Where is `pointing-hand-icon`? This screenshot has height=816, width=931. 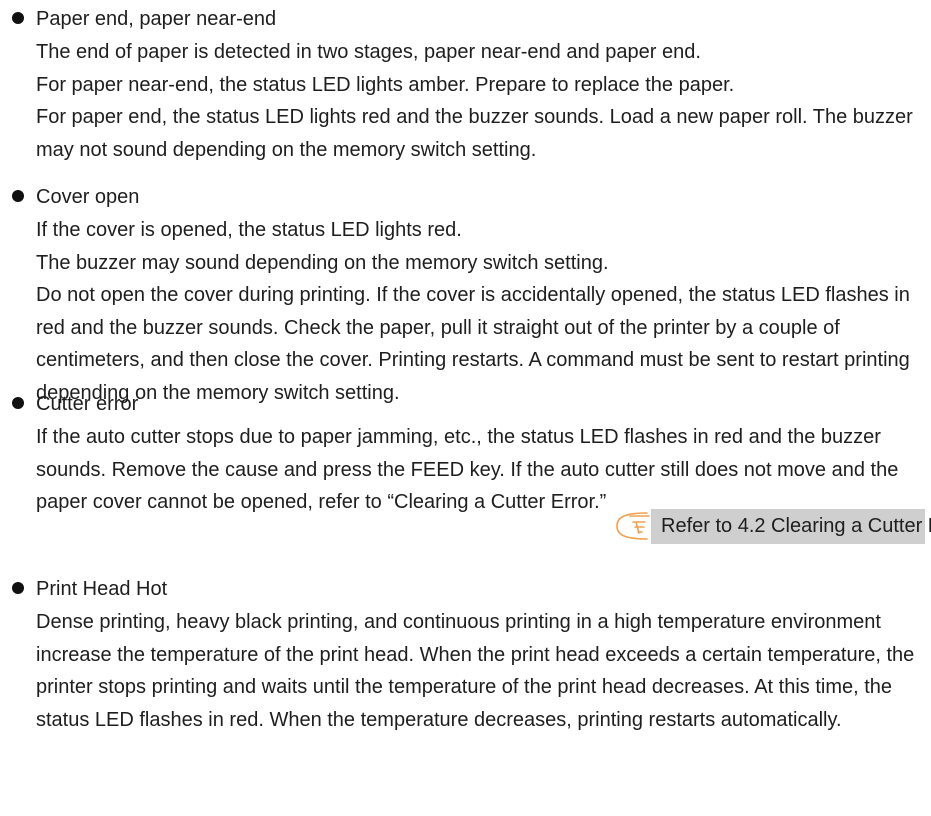
pointing-hand-icon is located at coordinates (633, 526).